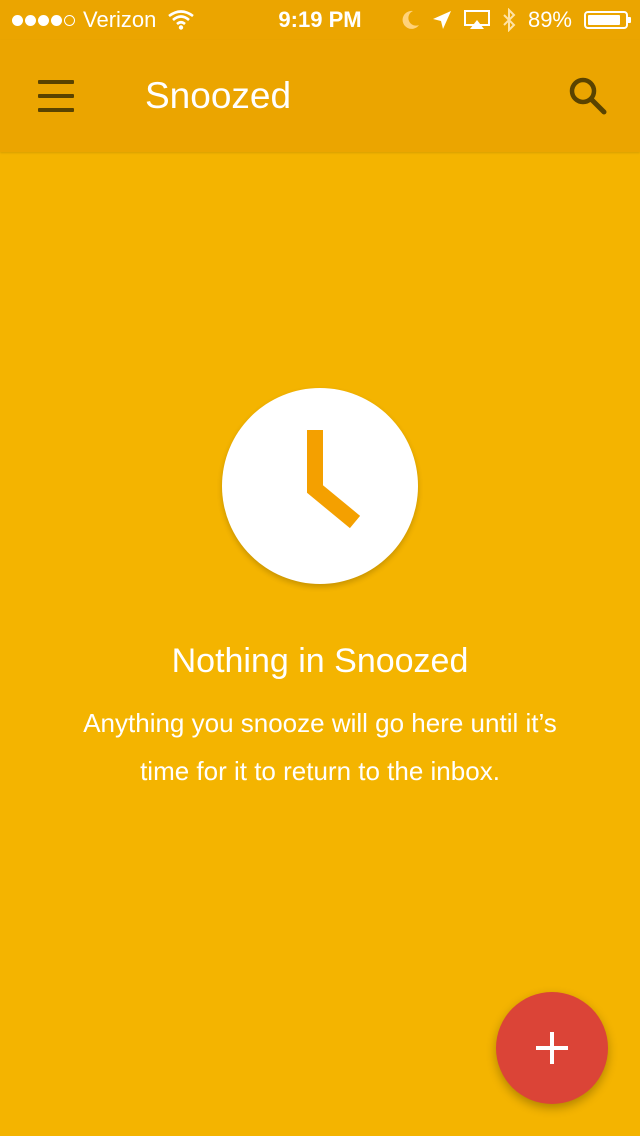 The height and width of the screenshot is (1136, 640). I want to click on status-bar: Verizon 9:19 PM 89%, so click(320, 20).